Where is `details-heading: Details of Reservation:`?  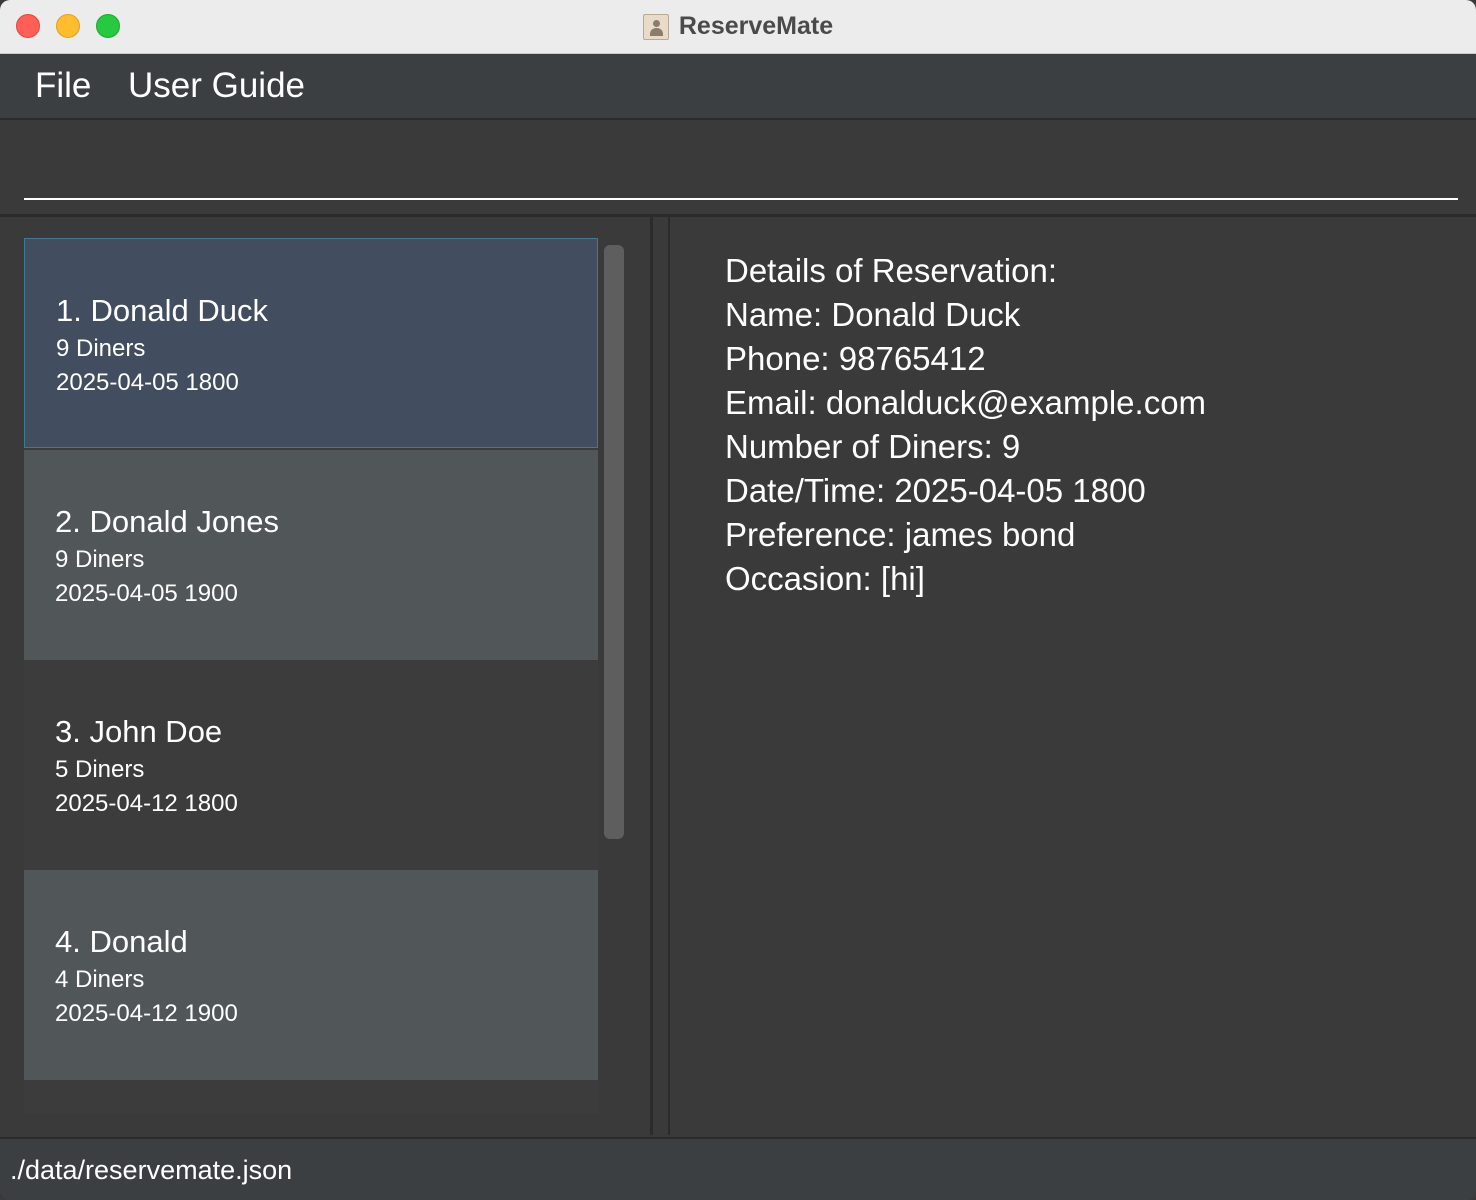
details-heading: Details of Reservation: is located at coordinates (891, 270).